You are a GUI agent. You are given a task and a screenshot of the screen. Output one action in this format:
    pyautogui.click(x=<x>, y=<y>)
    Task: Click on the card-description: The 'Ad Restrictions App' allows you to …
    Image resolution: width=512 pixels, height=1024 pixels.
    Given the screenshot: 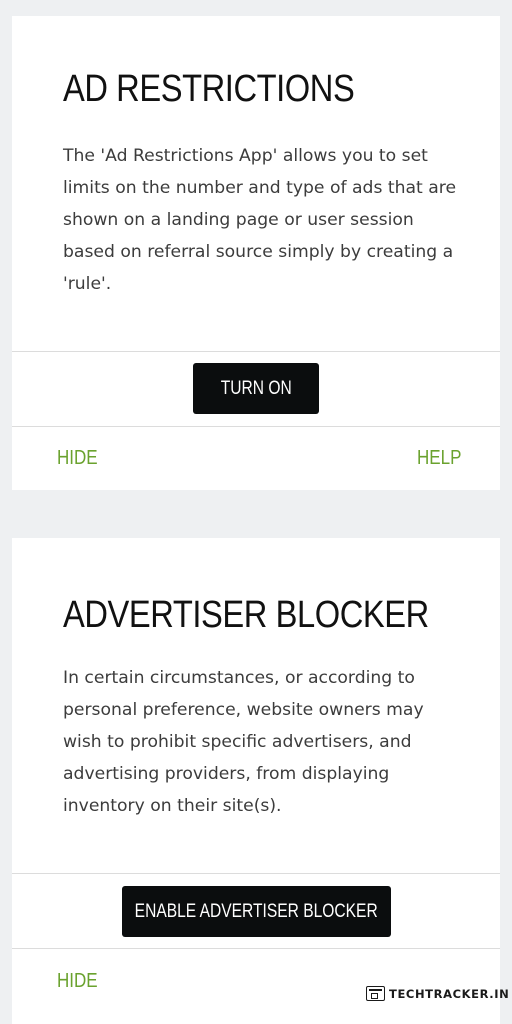 What is the action you would take?
    pyautogui.click(x=260, y=220)
    